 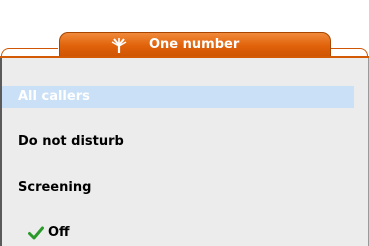 I want to click on menu-item-do-not-disturb: Do not disturb, so click(x=71, y=142).